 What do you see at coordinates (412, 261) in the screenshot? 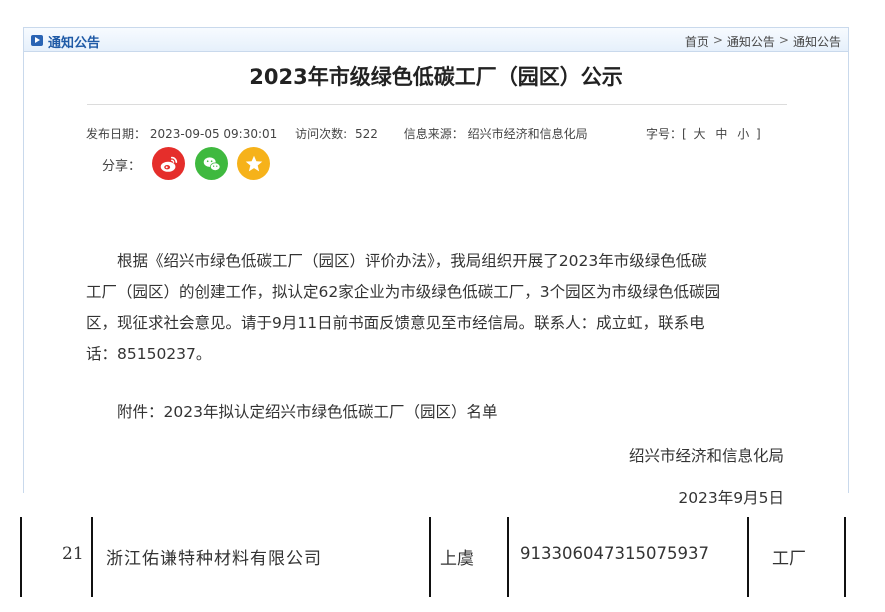
I see `paragraph-line: 根据《绍兴市绿色低碳工厂（园区）评价办法》，我局组织开展了2023年市级绿色低碳` at bounding box center [412, 261].